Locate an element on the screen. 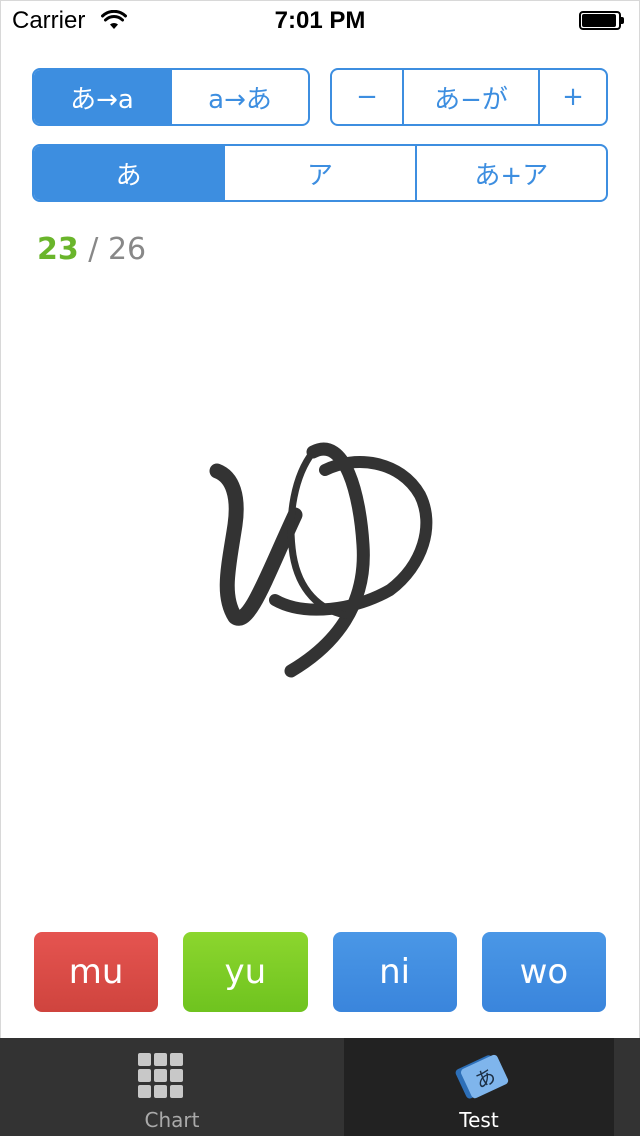  range-increase-button: + is located at coordinates (572, 97).